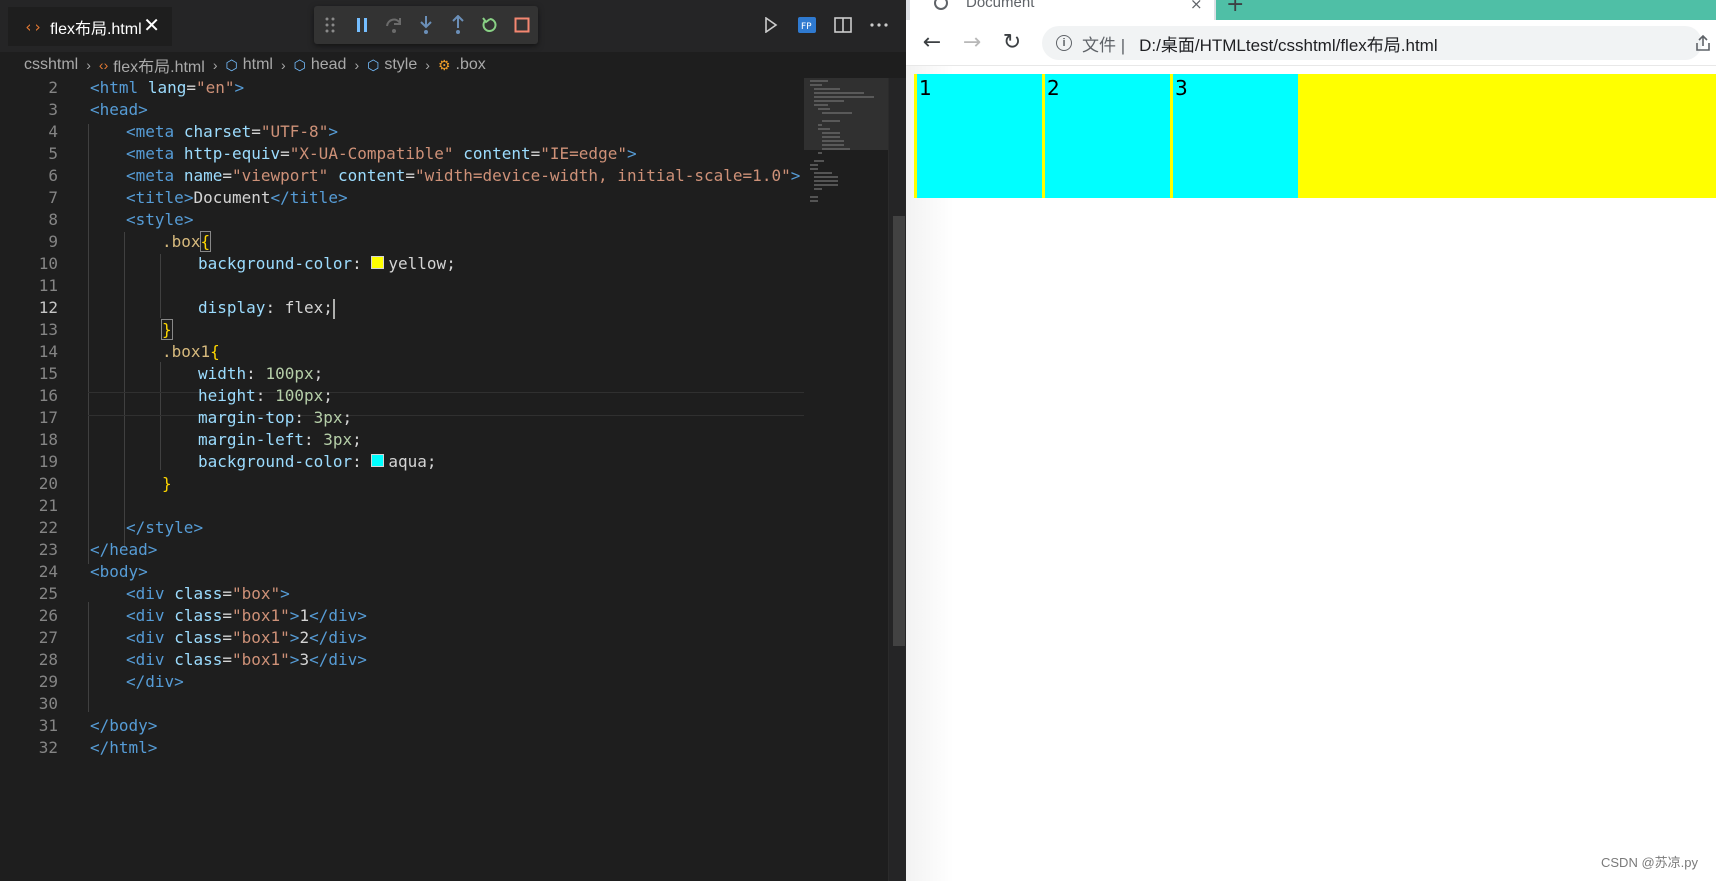 The image size is (1716, 881). I want to click on html-file-icon: ‹›, so click(103, 65).